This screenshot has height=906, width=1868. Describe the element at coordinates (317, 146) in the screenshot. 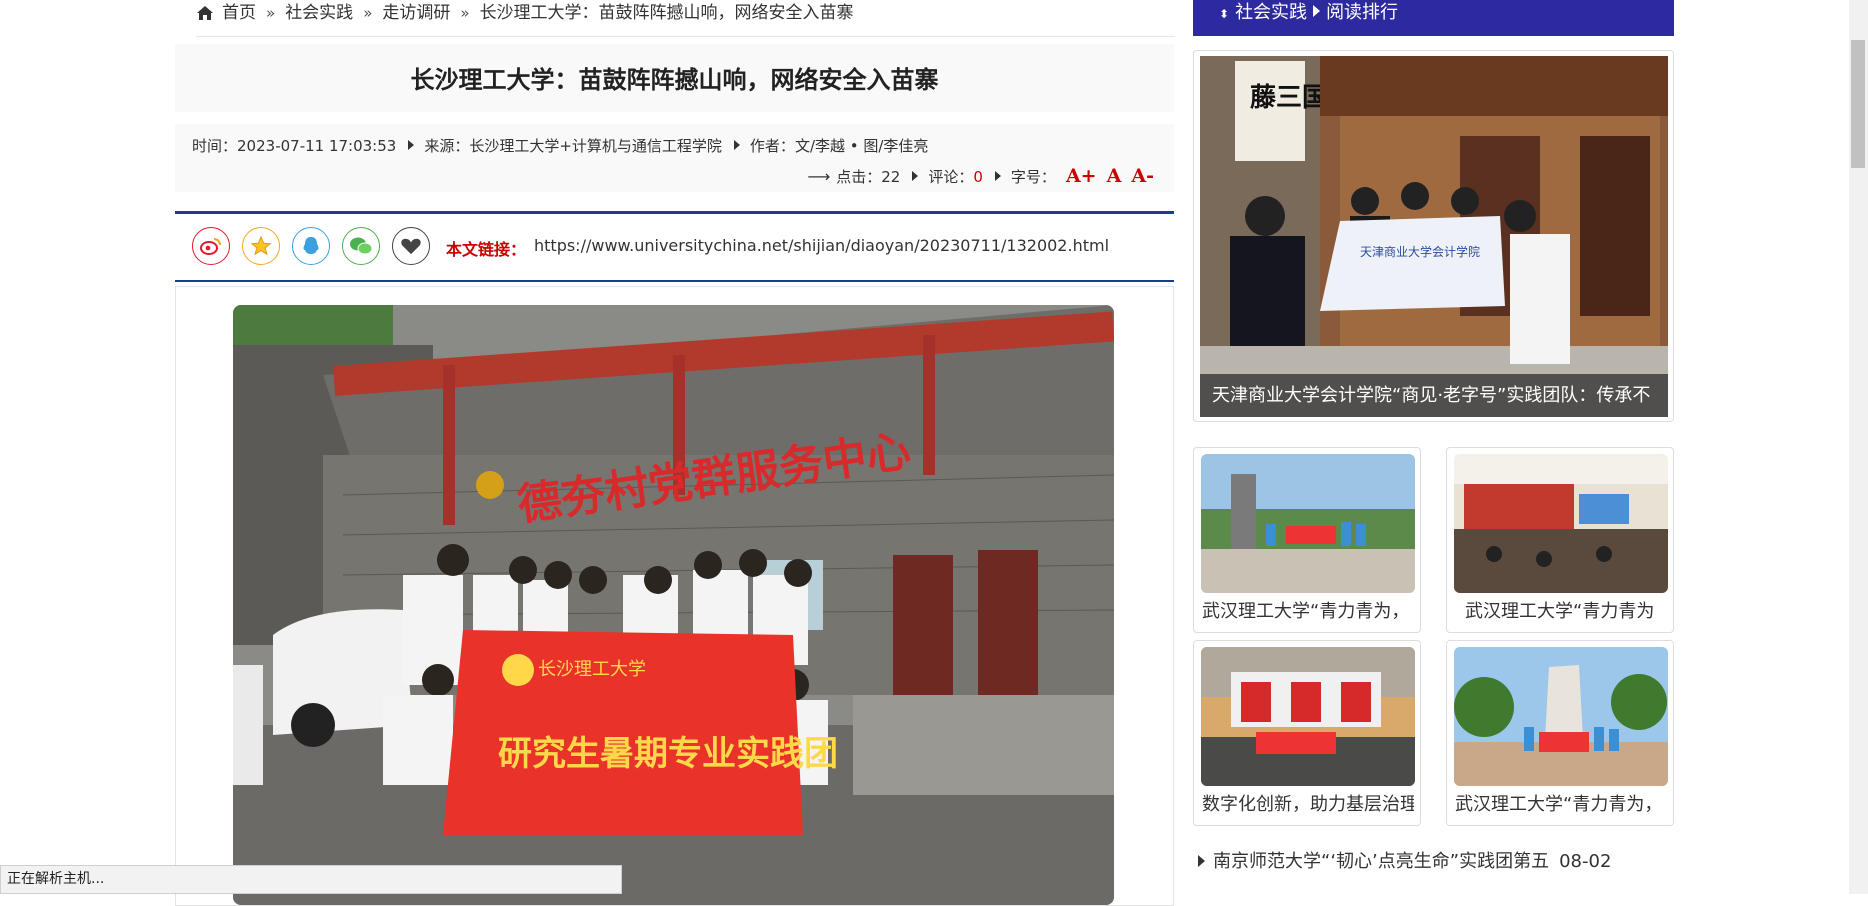

I see `publish-time: 2023-07-11 17:03:53` at that location.